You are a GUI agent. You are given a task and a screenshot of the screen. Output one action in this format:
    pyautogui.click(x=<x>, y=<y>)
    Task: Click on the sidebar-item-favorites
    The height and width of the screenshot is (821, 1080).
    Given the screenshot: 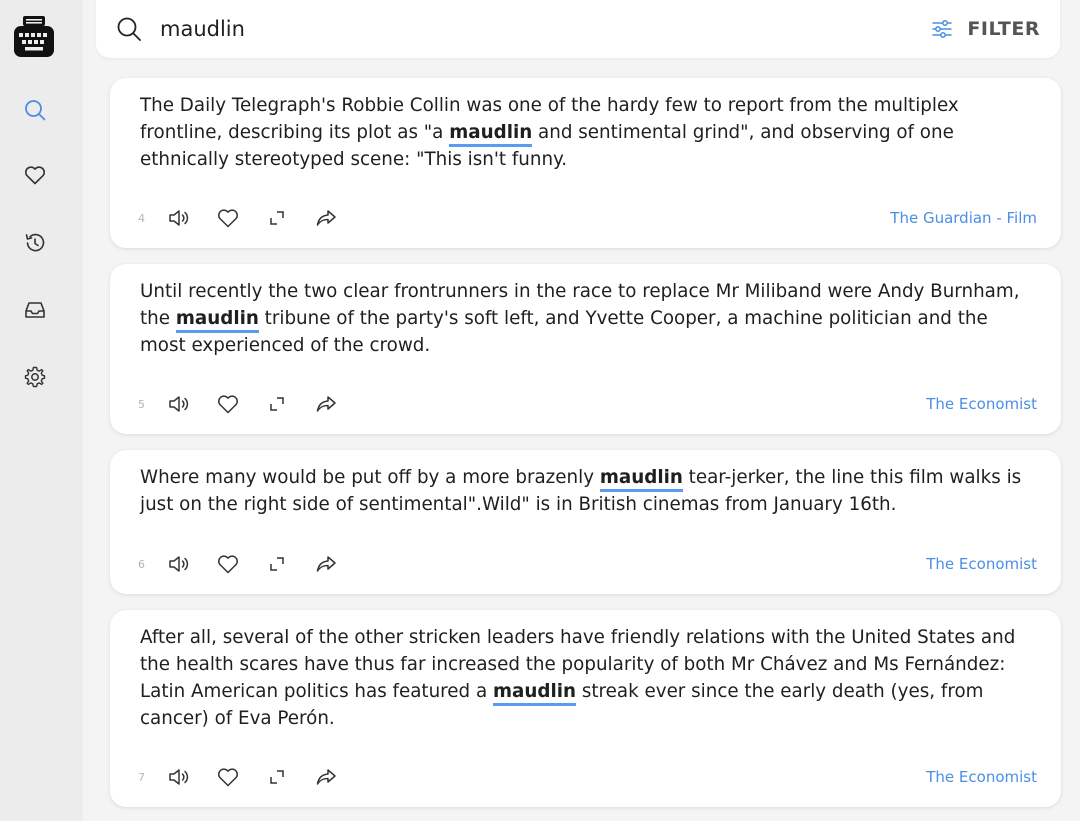 What is the action you would take?
    pyautogui.click(x=35, y=175)
    